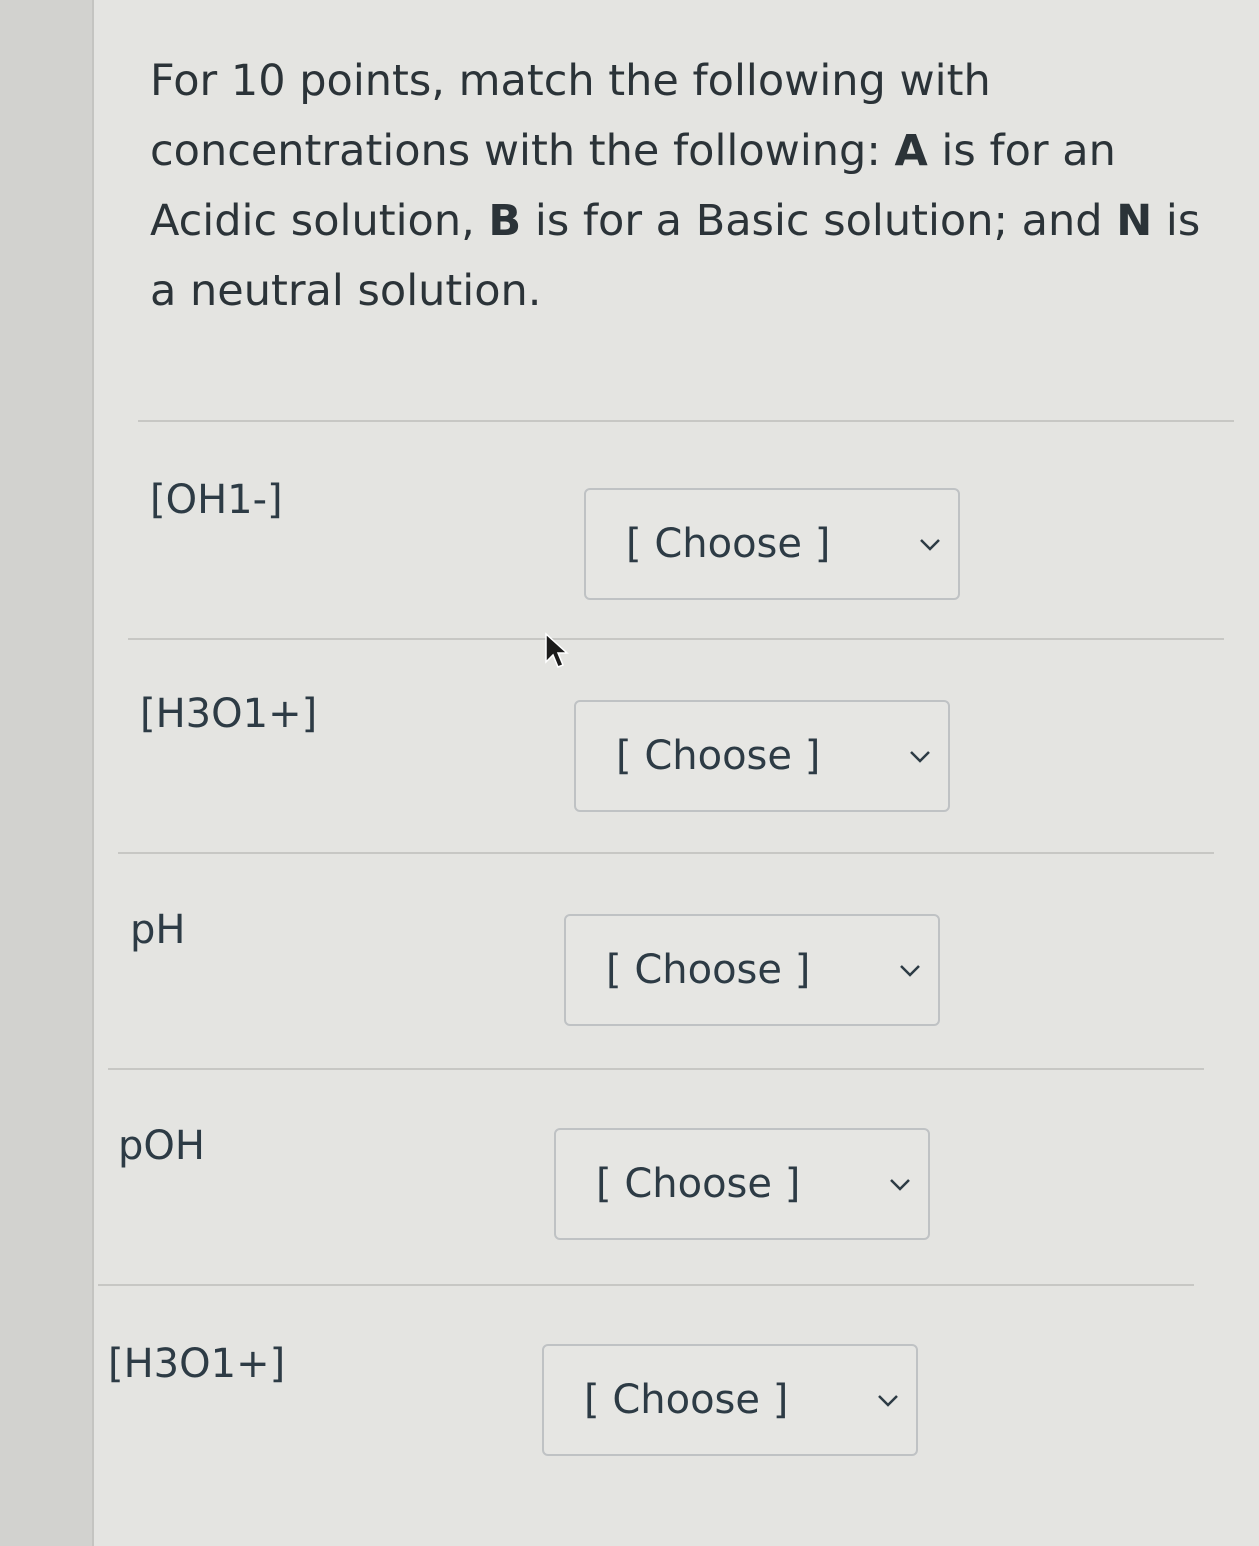  Describe the element at coordinates (216, 500) in the screenshot. I see `question-label-oh: [OH1-]` at that location.